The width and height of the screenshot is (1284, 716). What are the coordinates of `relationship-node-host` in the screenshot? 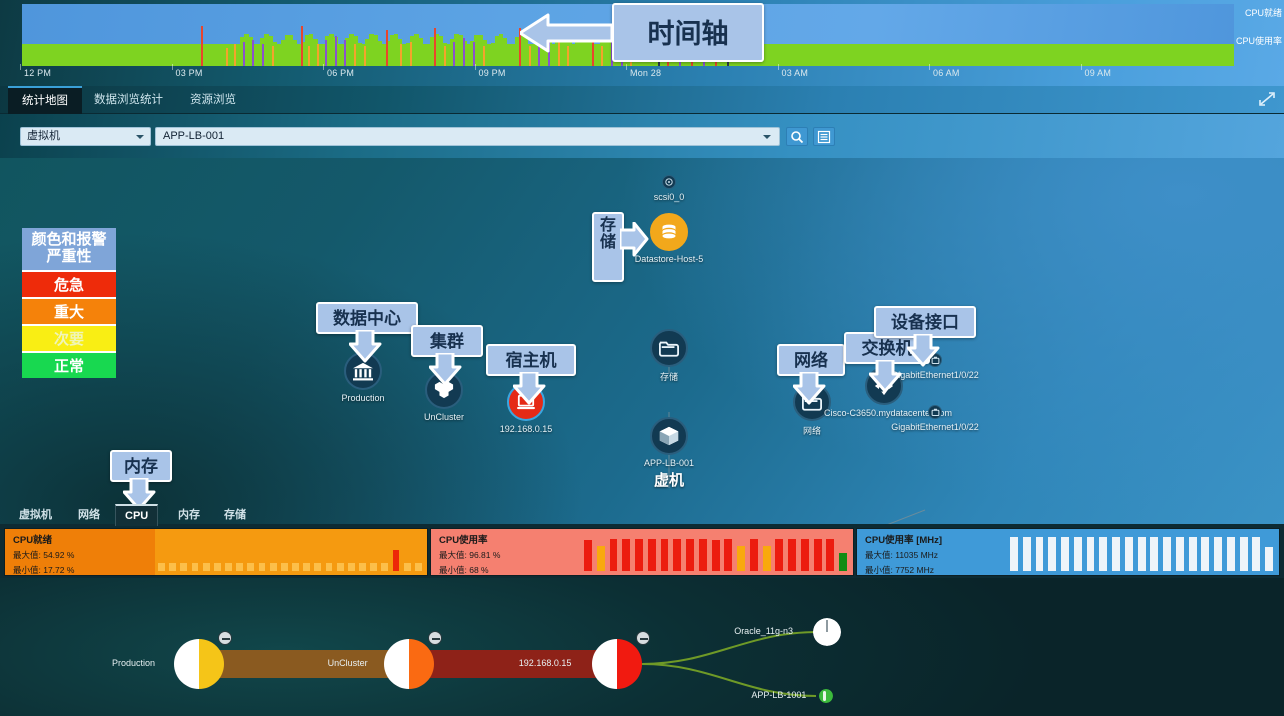 It's located at (617, 664).